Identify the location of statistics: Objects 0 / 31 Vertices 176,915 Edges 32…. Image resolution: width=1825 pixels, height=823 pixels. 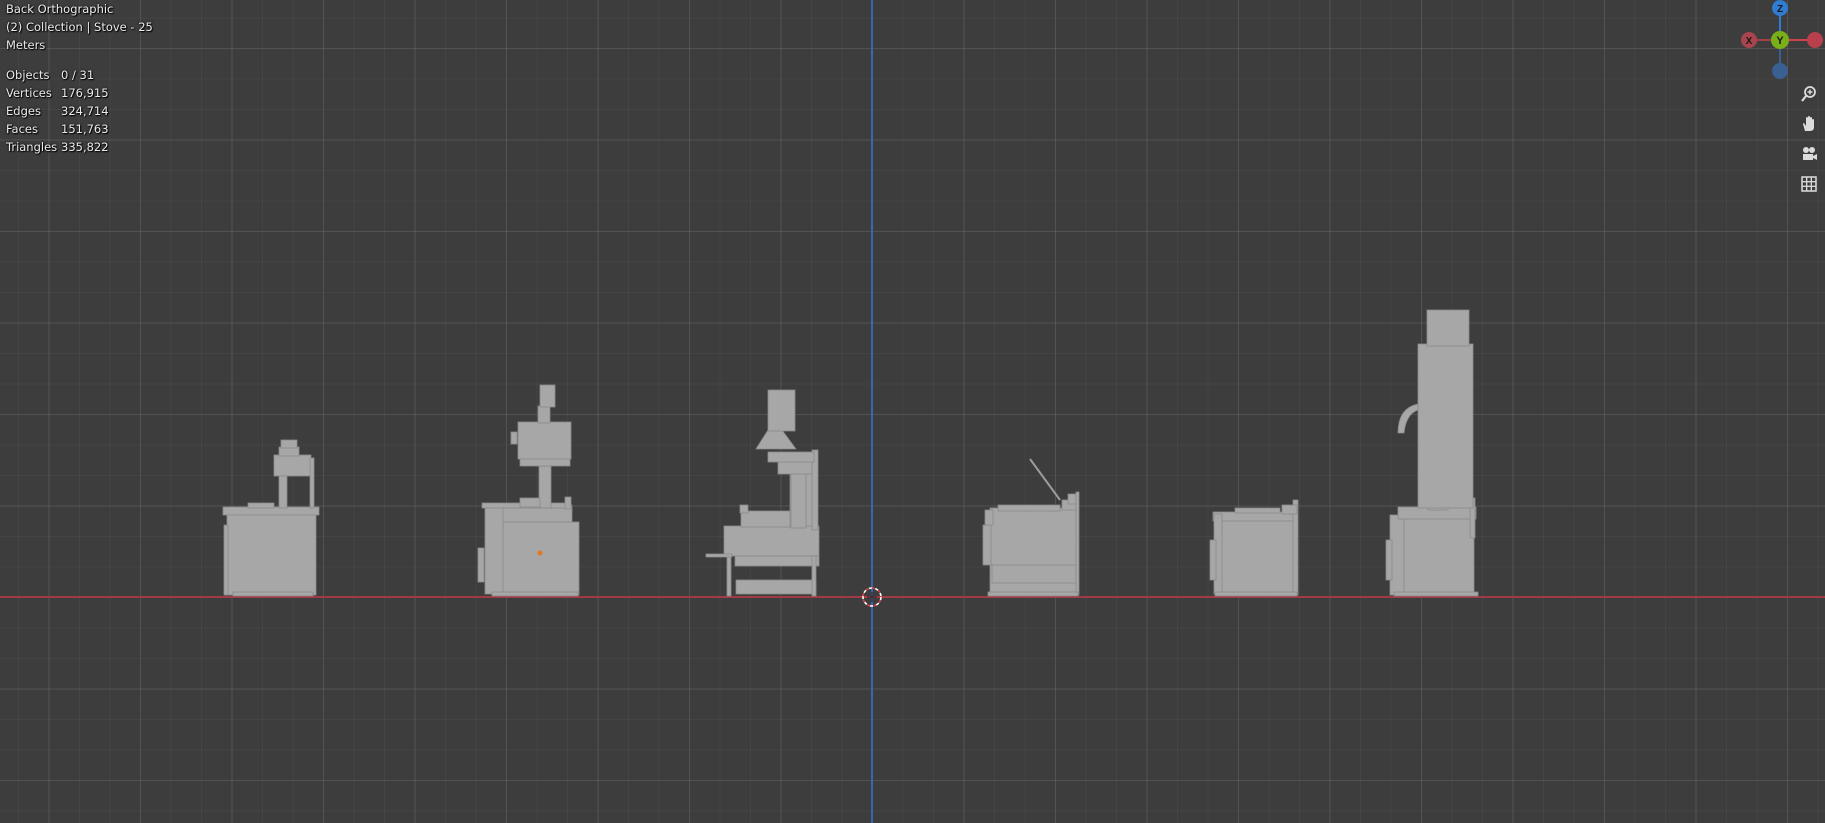
(79, 111).